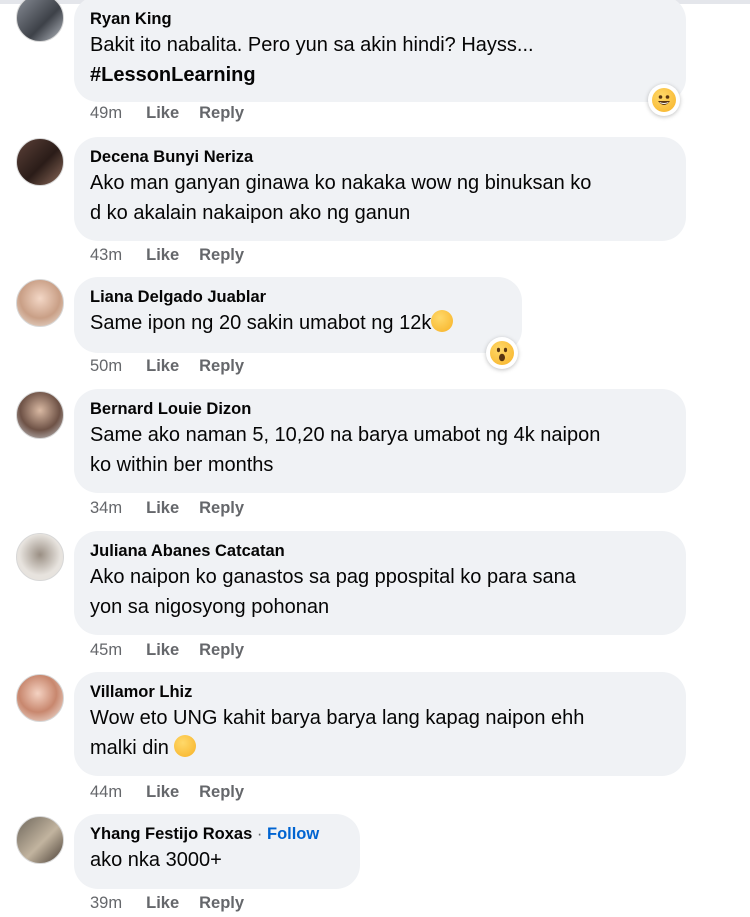 The width and height of the screenshot is (750, 917). What do you see at coordinates (380, 19) in the screenshot?
I see `comment-author: Ryan King` at bounding box center [380, 19].